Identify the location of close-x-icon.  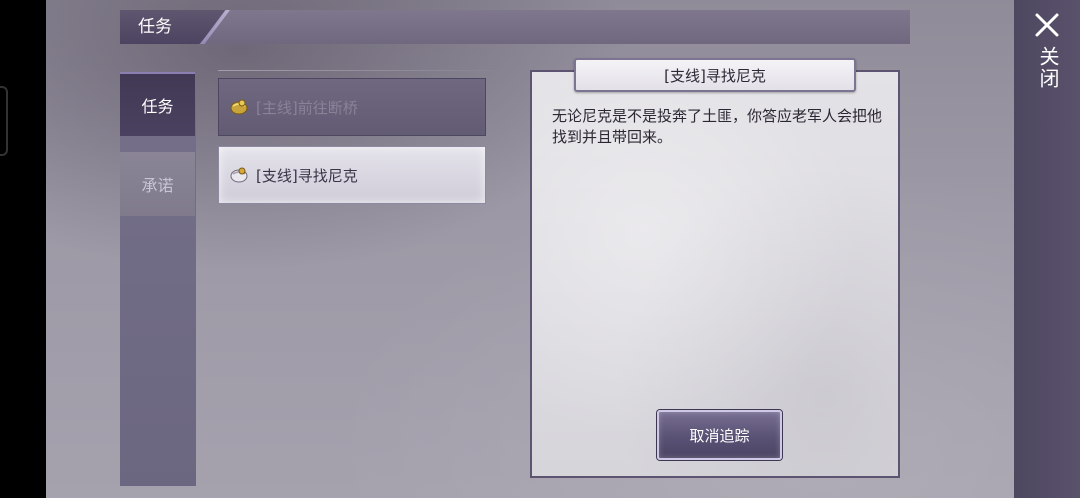
(1047, 25).